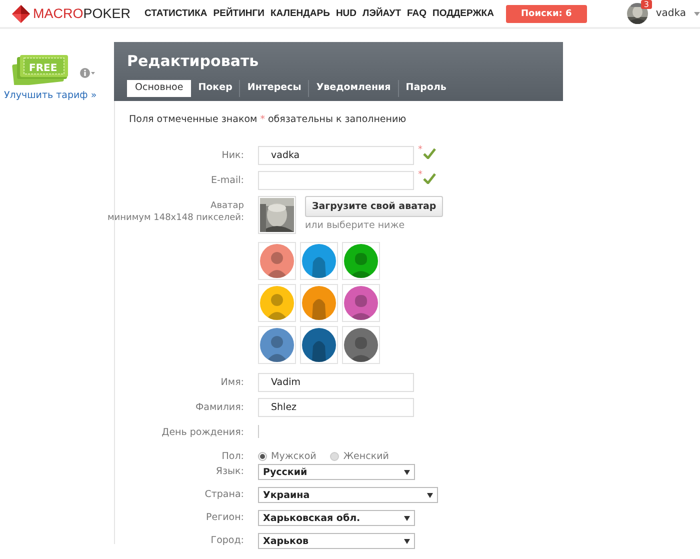 Image resolution: width=700 pixels, height=559 pixels. What do you see at coordinates (215, 88) in the screenshot?
I see `tab: Покер` at bounding box center [215, 88].